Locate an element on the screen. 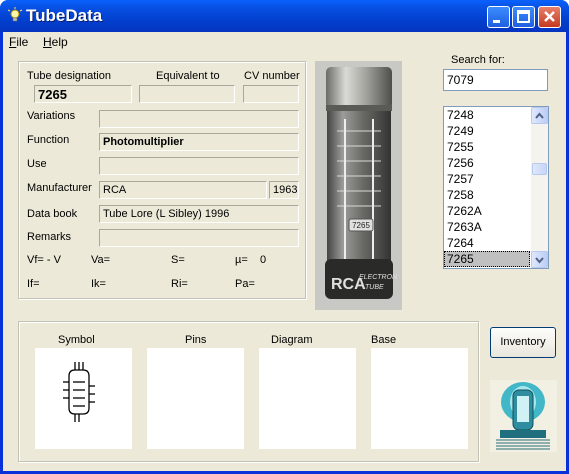 Image resolution: width=569 pixels, height=474 pixels. ri-label: Ri= is located at coordinates (179, 284).